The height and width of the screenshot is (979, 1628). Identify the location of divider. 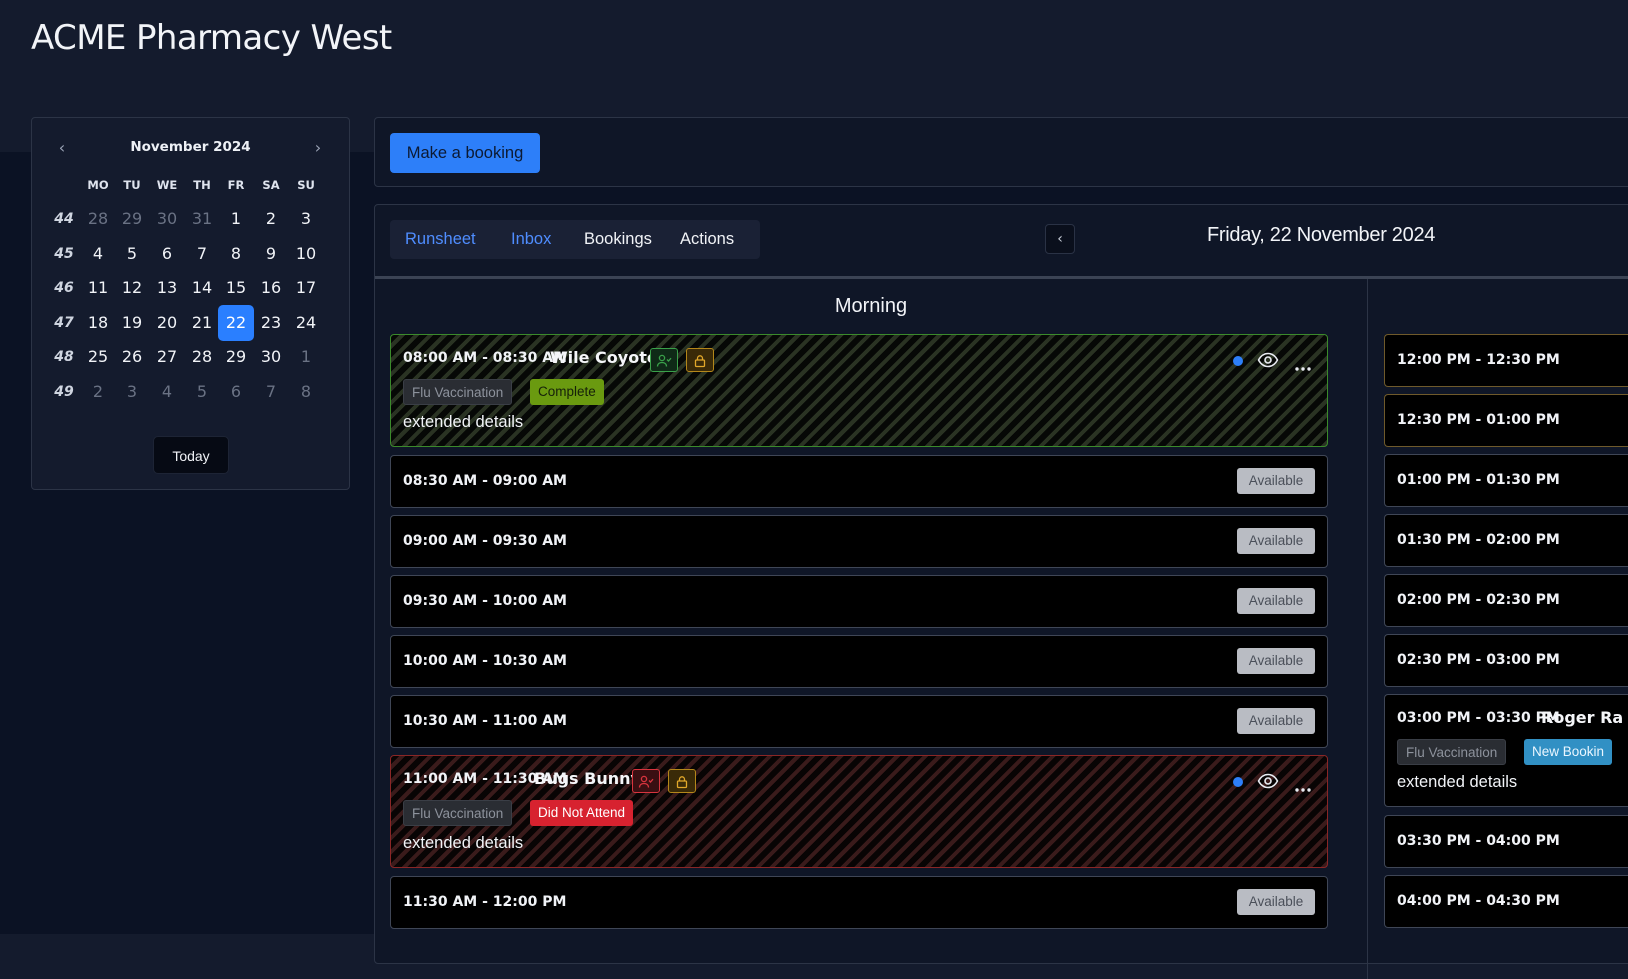
(1001, 277).